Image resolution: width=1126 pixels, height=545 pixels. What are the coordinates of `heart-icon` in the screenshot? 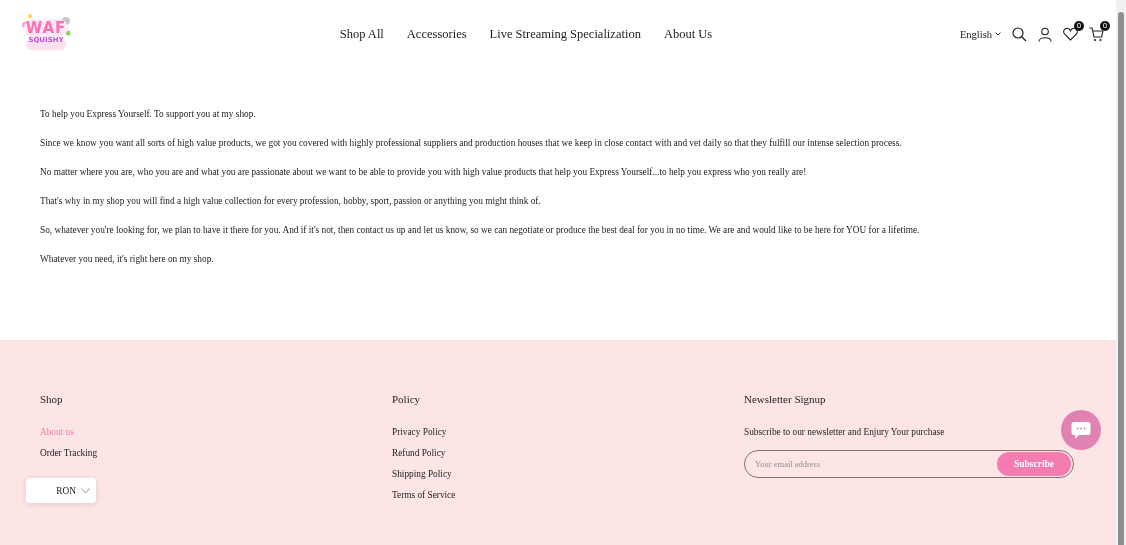 It's located at (1070, 34).